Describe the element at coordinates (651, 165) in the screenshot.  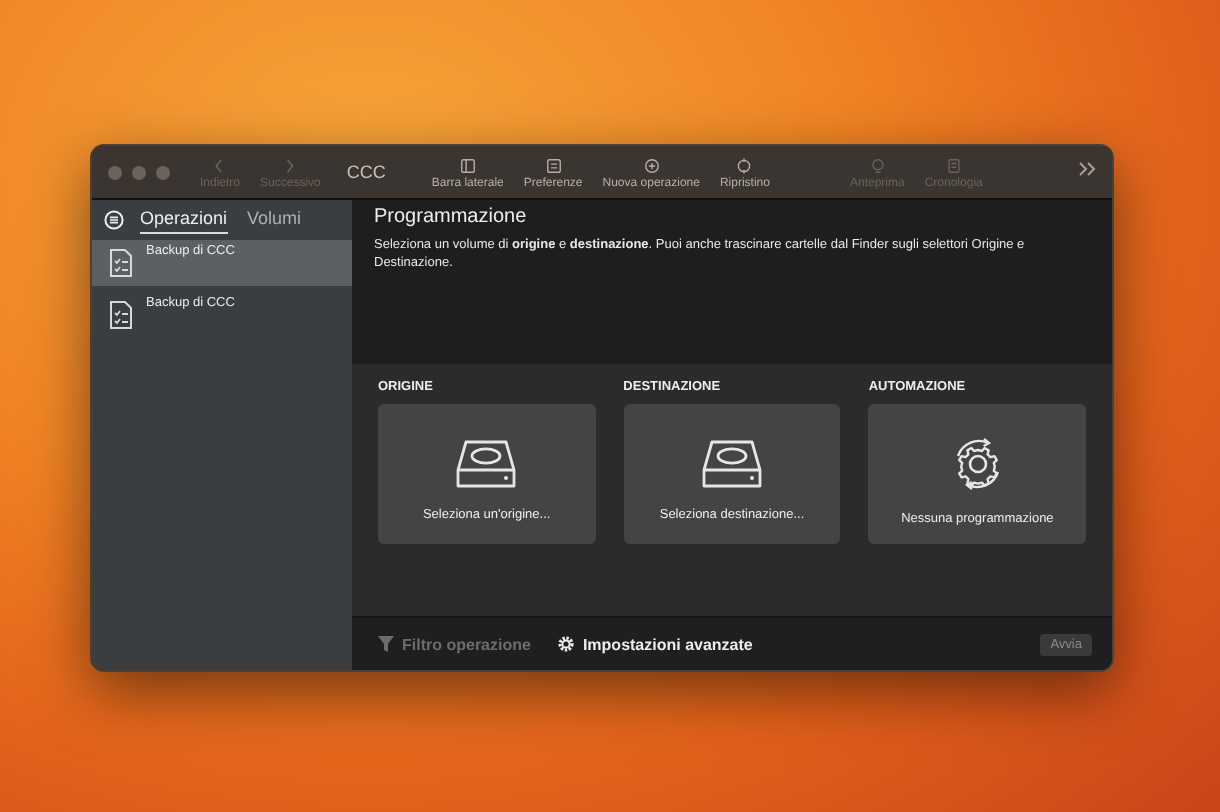
I see `plus-circle-icon` at that location.